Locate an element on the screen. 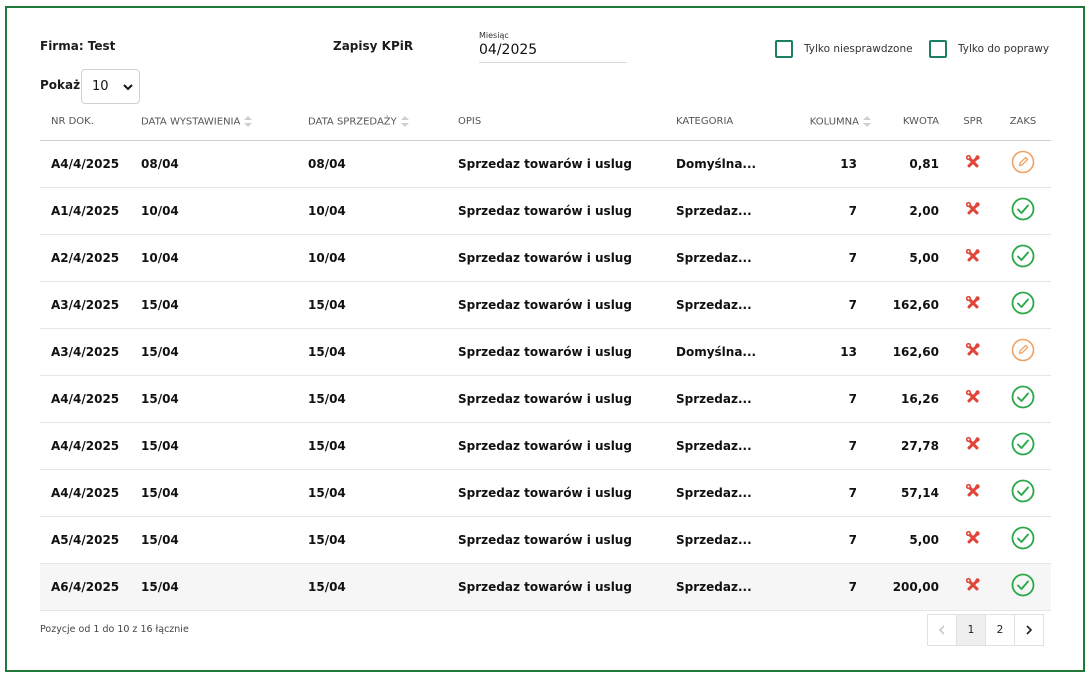 This screenshot has height=680, width=1092. col-header-label: ZAKS is located at coordinates (1023, 122).